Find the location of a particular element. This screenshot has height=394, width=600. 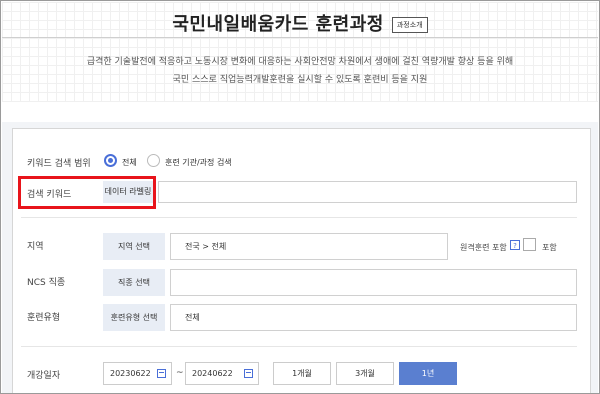

region-value: 전국 > 전체 is located at coordinates (206, 246).